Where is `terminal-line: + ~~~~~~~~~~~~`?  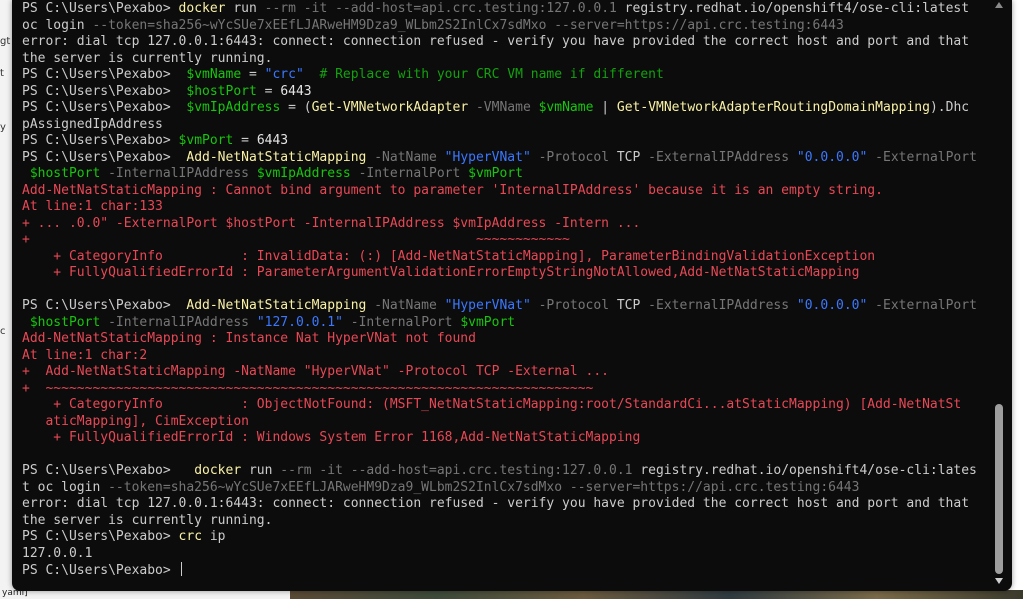 terminal-line: + ~~~~~~~~~~~~ is located at coordinates (503, 240).